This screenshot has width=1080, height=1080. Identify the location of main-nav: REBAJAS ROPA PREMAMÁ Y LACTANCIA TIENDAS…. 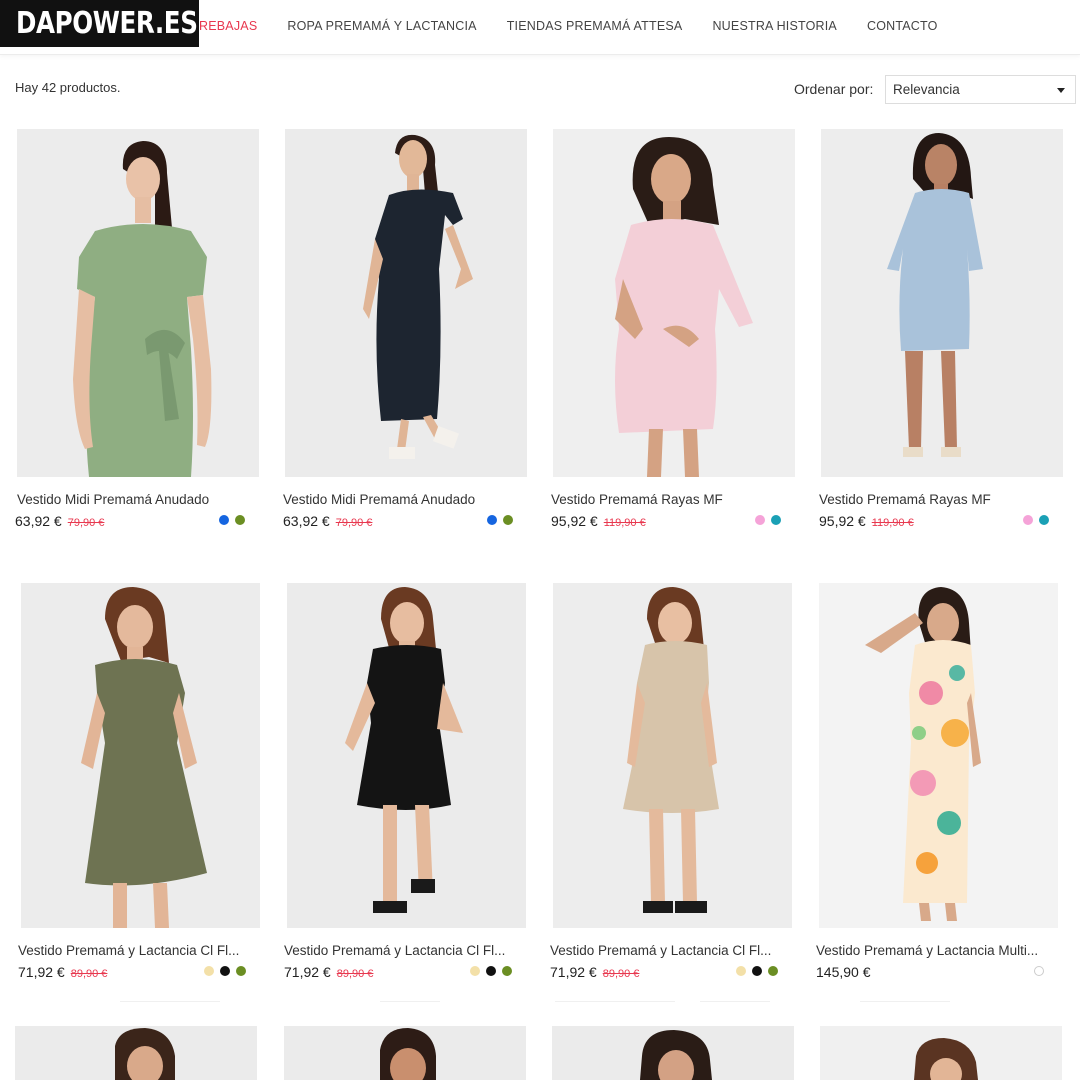
(583, 26).